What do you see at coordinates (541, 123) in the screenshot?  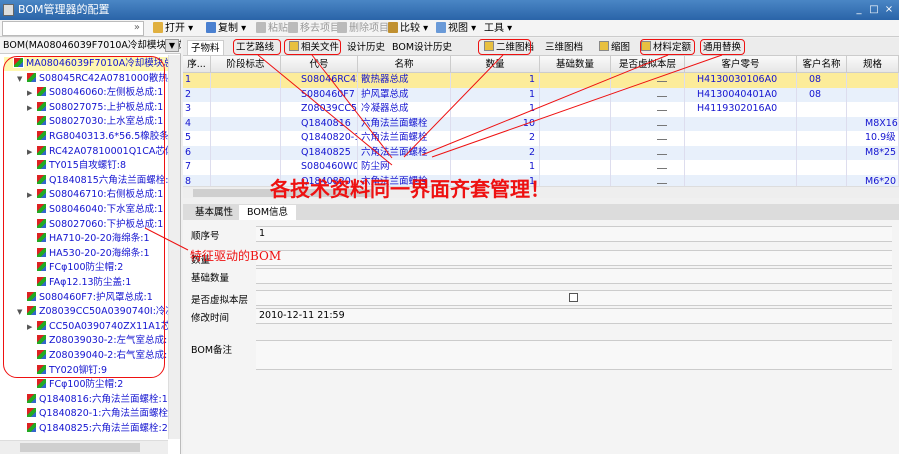 I see `table-row: 4 Q1840816 六角法兰面螺栓 10 M8X16` at bounding box center [541, 123].